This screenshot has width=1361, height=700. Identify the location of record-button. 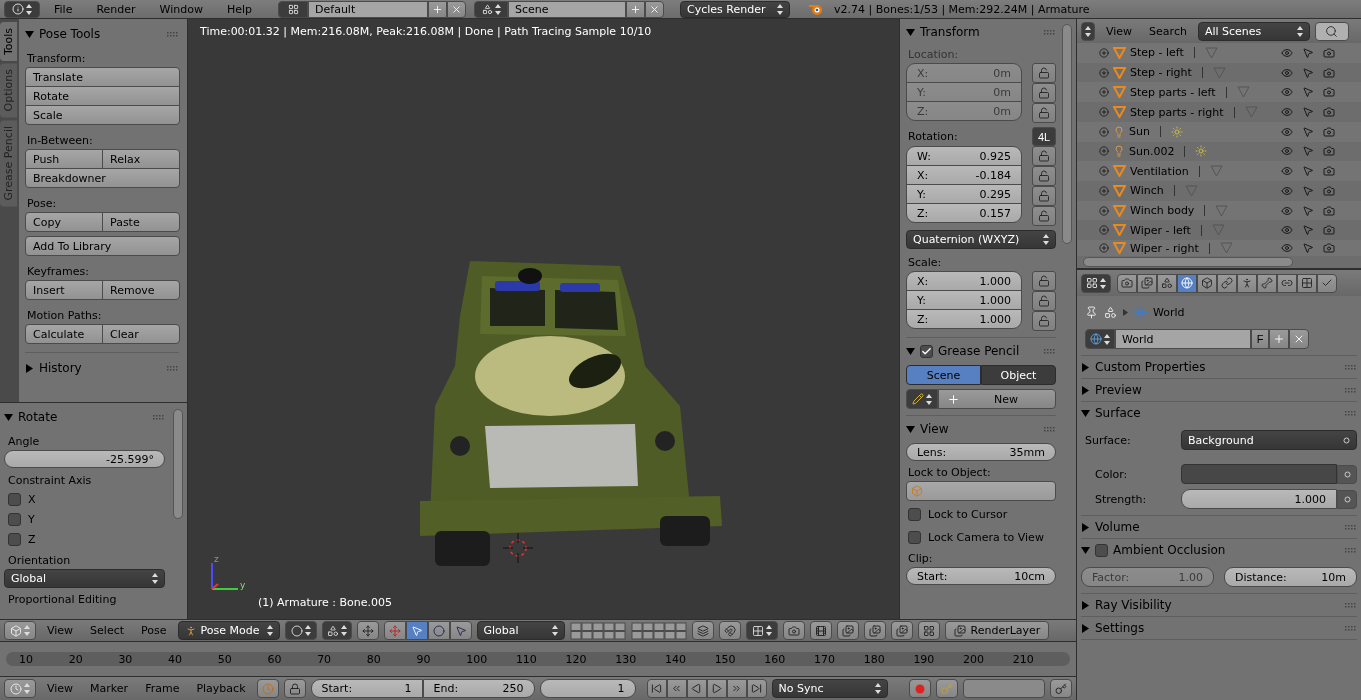
(919, 688).